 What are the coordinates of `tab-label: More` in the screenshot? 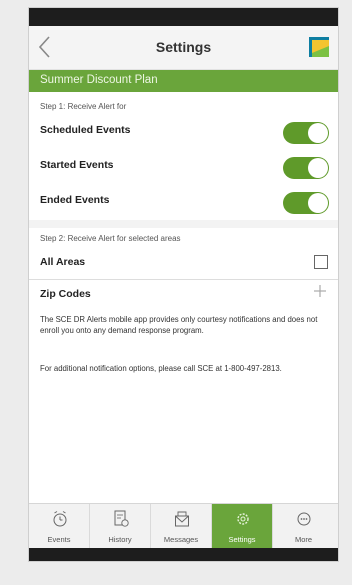 It's located at (303, 539).